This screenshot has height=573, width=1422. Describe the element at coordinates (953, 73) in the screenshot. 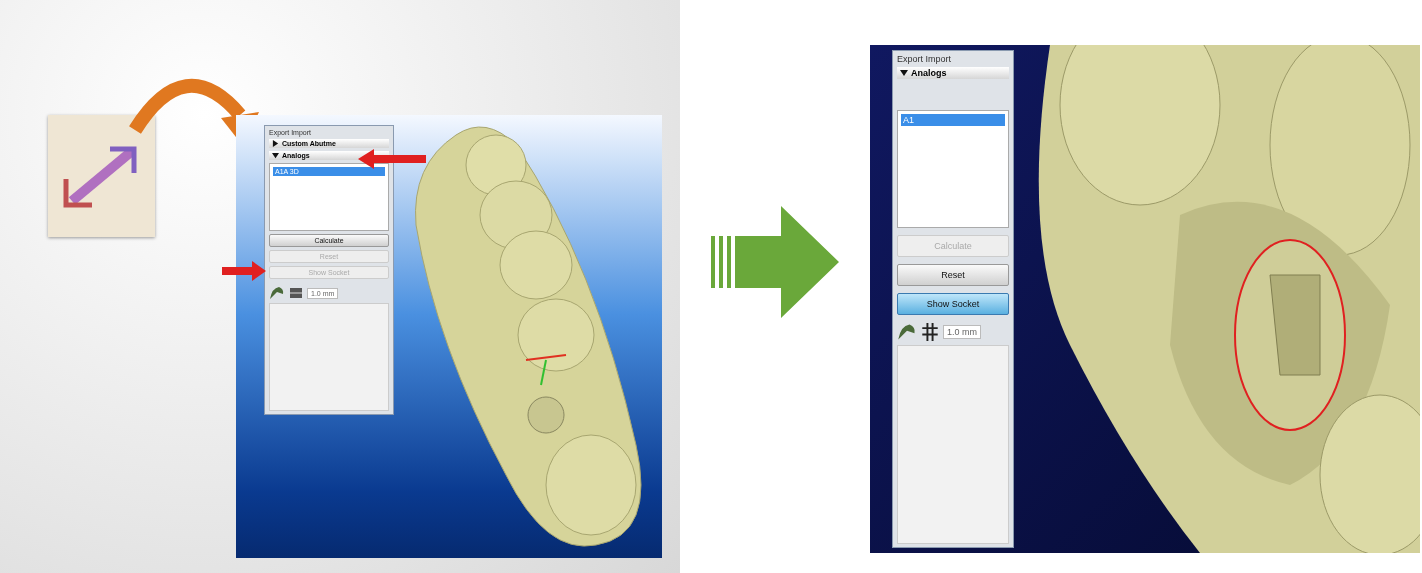

I see `section-header: Analogs` at that location.